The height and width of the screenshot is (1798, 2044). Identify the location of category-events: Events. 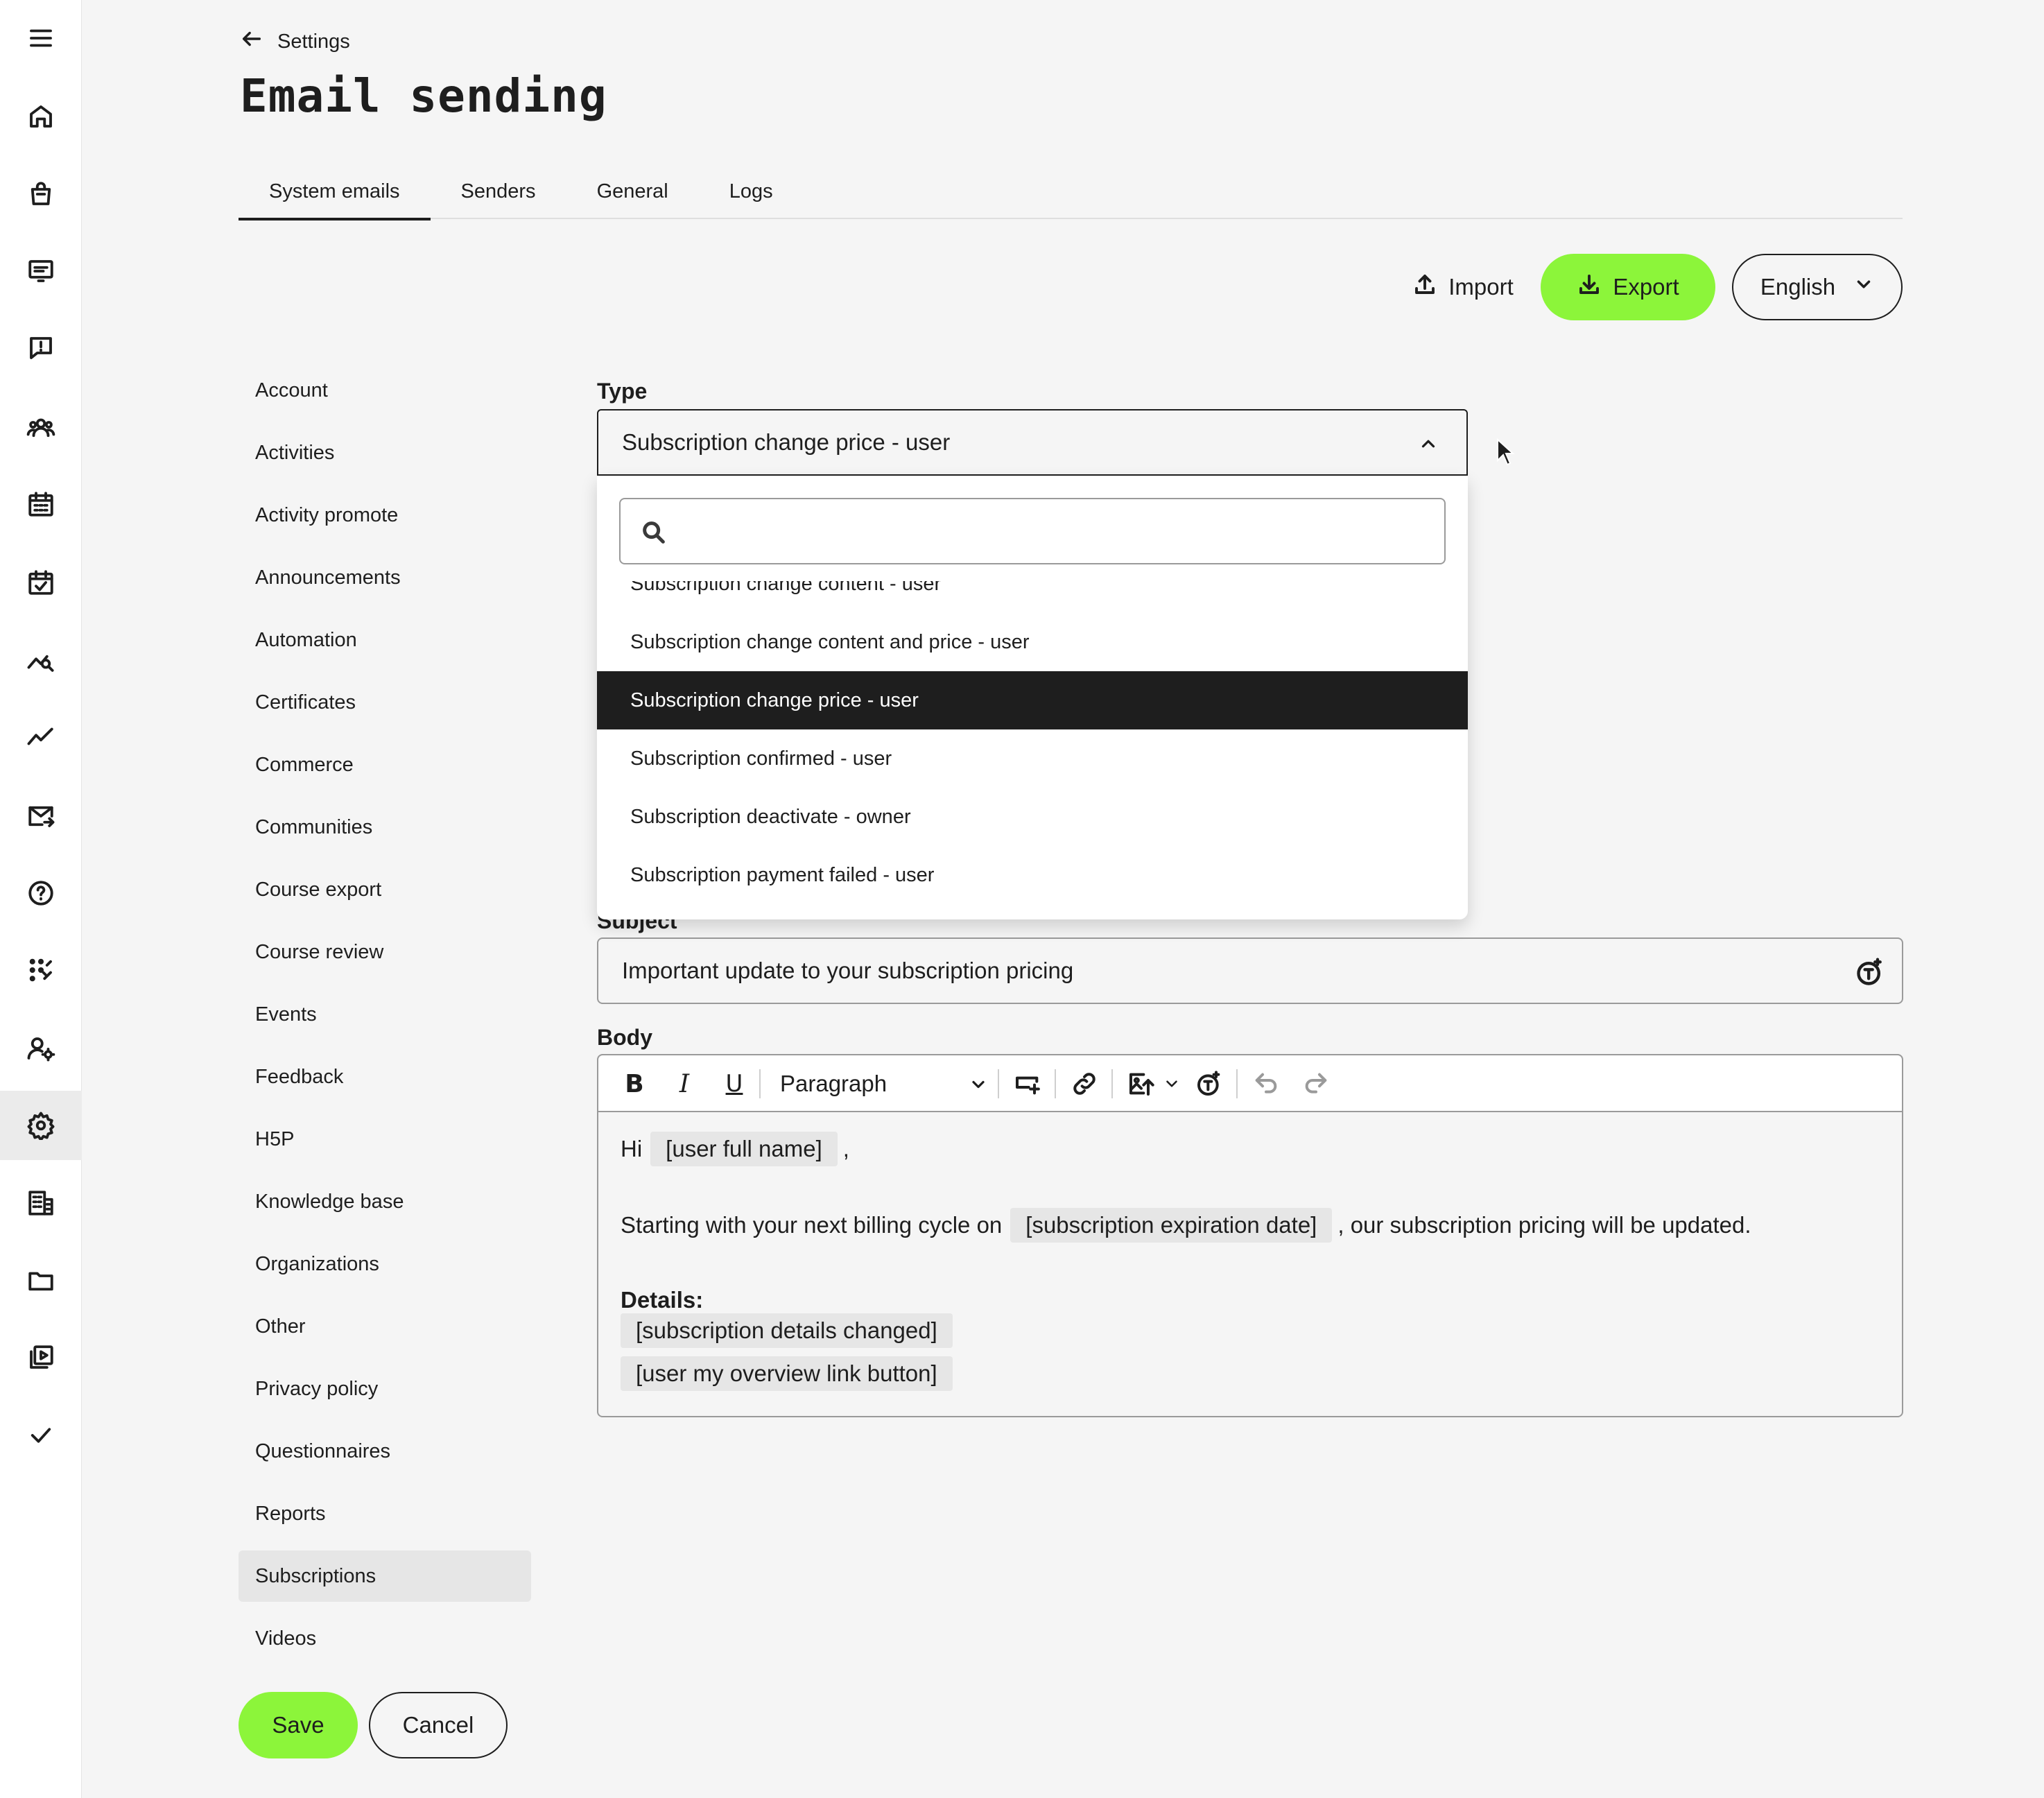
(385, 1014).